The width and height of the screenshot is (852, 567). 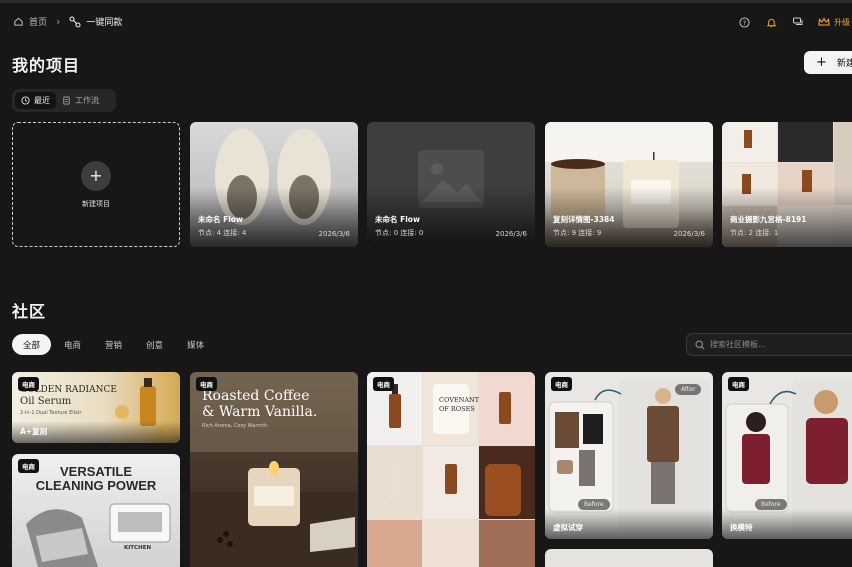 I want to click on card-headline: Roasted Coffee, so click(x=256, y=396).